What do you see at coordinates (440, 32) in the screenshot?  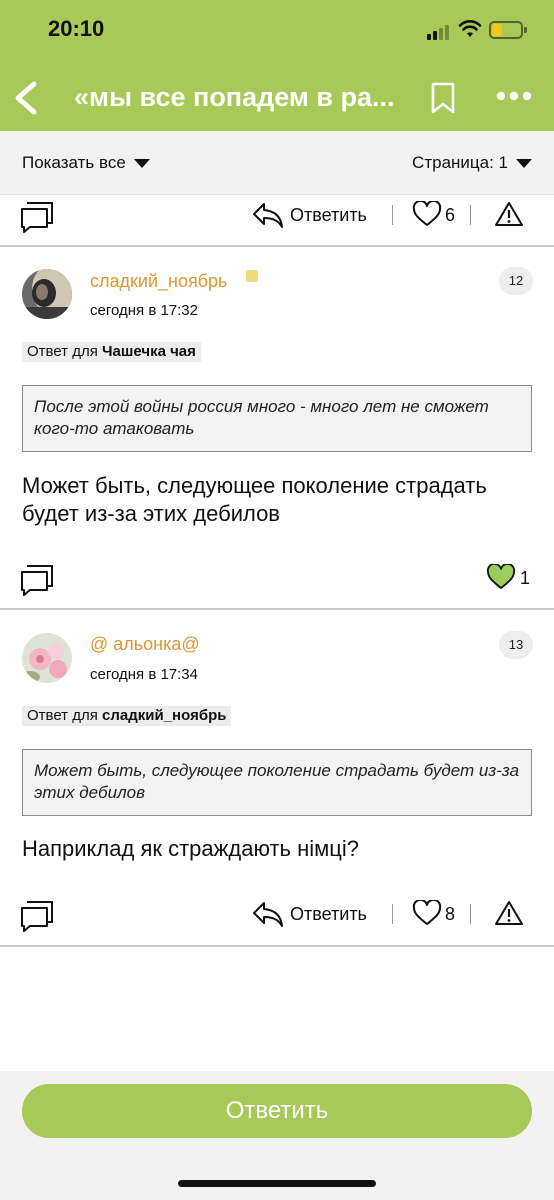 I see `cellular-signal-icon` at bounding box center [440, 32].